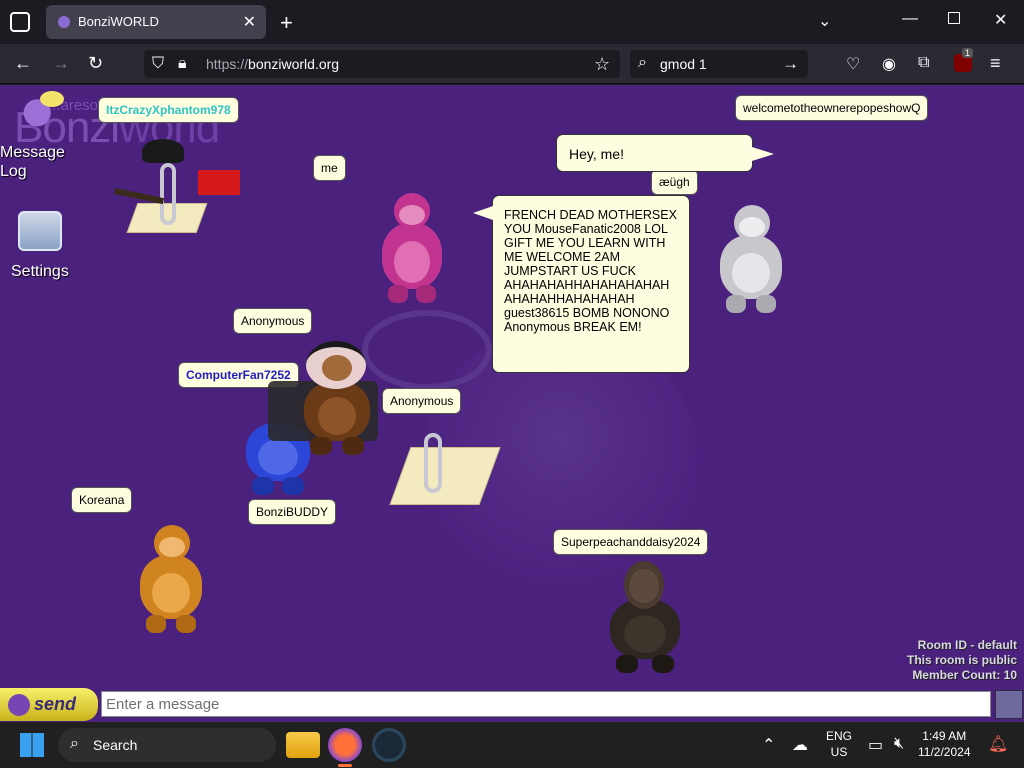  Describe the element at coordinates (422, 401) in the screenshot. I see `user-tag-anonymous-2: Anonymous` at that location.